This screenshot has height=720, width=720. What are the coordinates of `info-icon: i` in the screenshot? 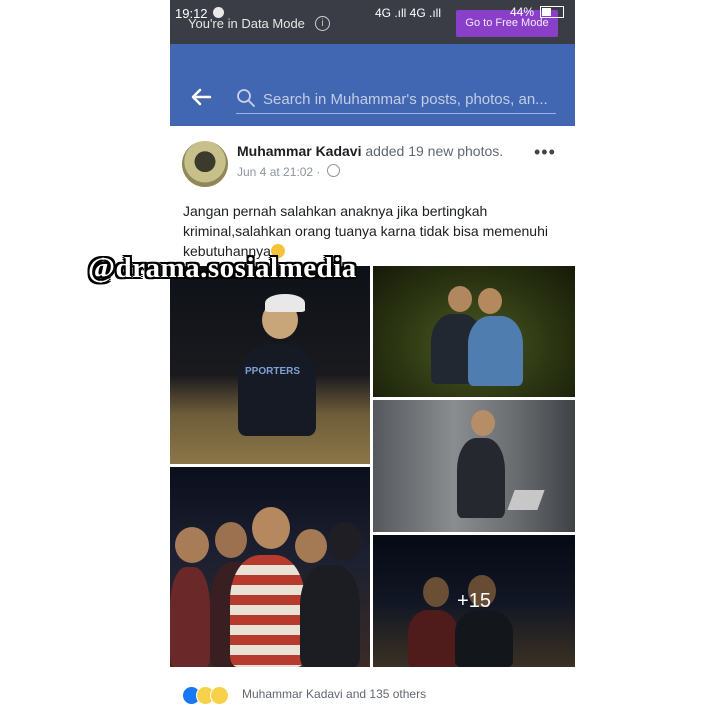 It's located at (322, 23).